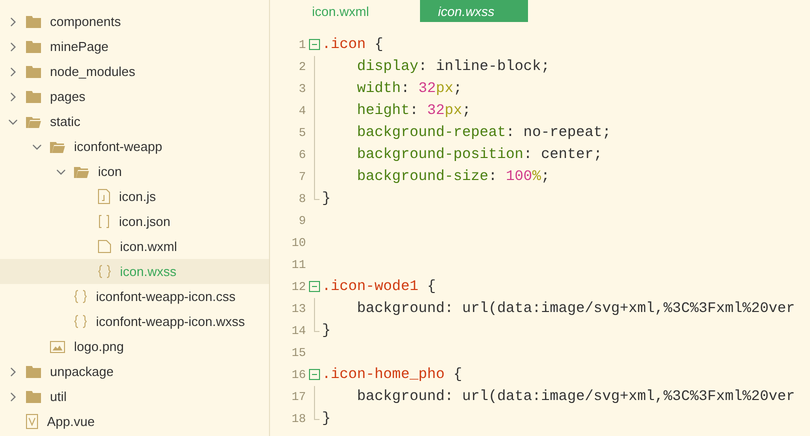 This screenshot has height=436, width=810. Describe the element at coordinates (302, 45) in the screenshot. I see `line-number: 1` at that location.